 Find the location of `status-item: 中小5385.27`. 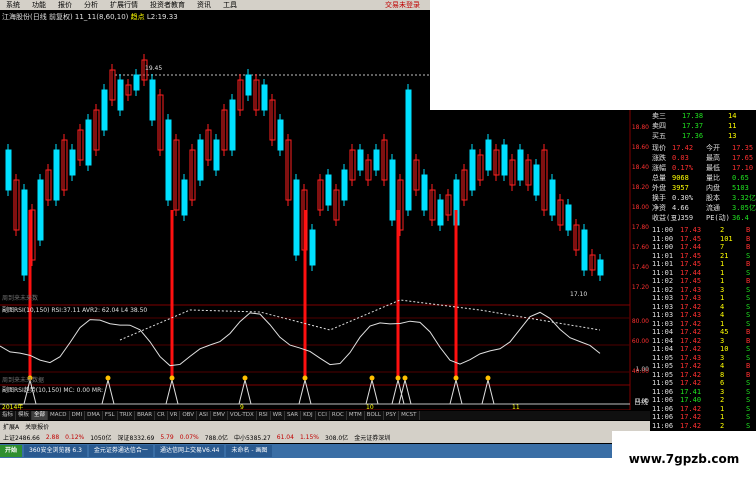

status-item: 中小5385.27 is located at coordinates (252, 438).